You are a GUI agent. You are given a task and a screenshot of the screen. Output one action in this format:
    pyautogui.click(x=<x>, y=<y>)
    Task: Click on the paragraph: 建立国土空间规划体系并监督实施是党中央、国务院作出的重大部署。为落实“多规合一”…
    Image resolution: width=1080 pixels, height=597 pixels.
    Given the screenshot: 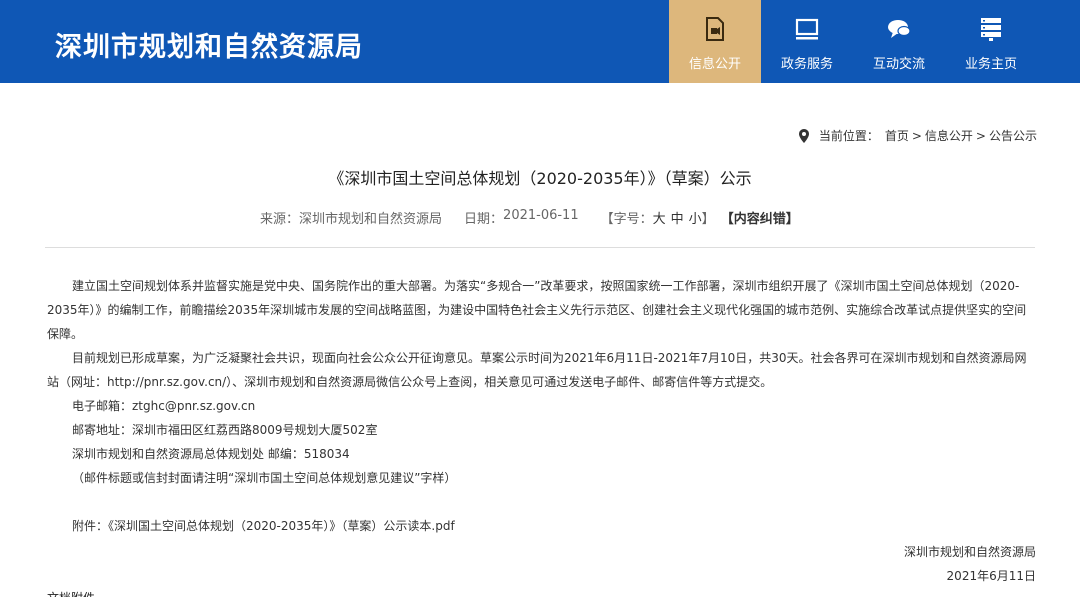 What is the action you would take?
    pyautogui.click(x=537, y=310)
    